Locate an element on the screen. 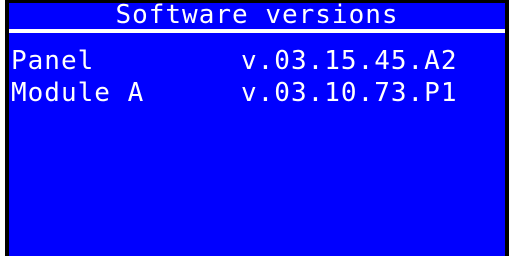 This screenshot has width=515, height=256. page-title: Software versions is located at coordinates (257, 15).